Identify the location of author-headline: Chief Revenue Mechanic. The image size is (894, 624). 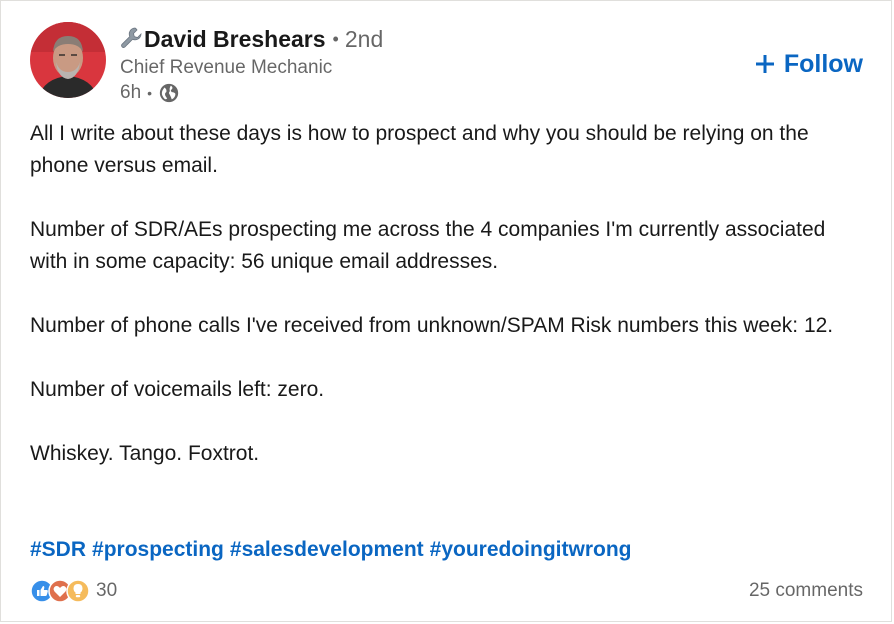
(226, 67).